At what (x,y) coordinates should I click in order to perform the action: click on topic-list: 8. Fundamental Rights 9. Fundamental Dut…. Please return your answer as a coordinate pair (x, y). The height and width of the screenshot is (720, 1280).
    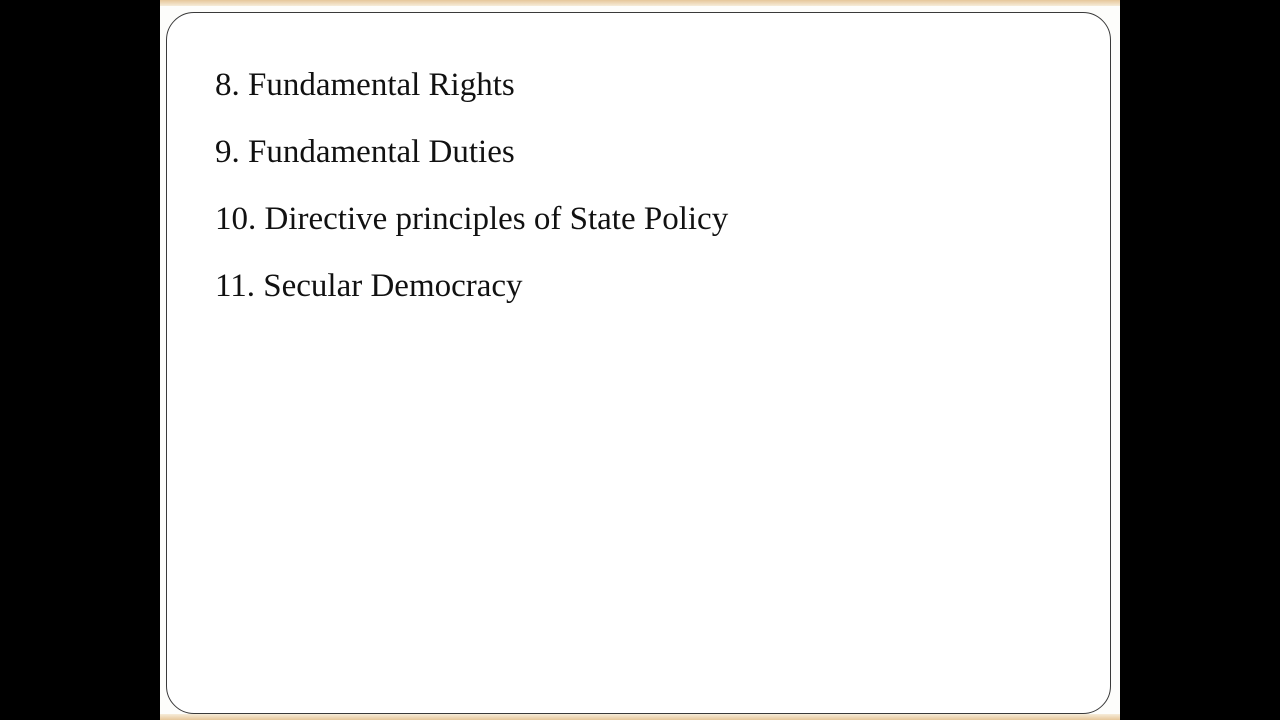
    Looking at the image, I should click on (471, 203).